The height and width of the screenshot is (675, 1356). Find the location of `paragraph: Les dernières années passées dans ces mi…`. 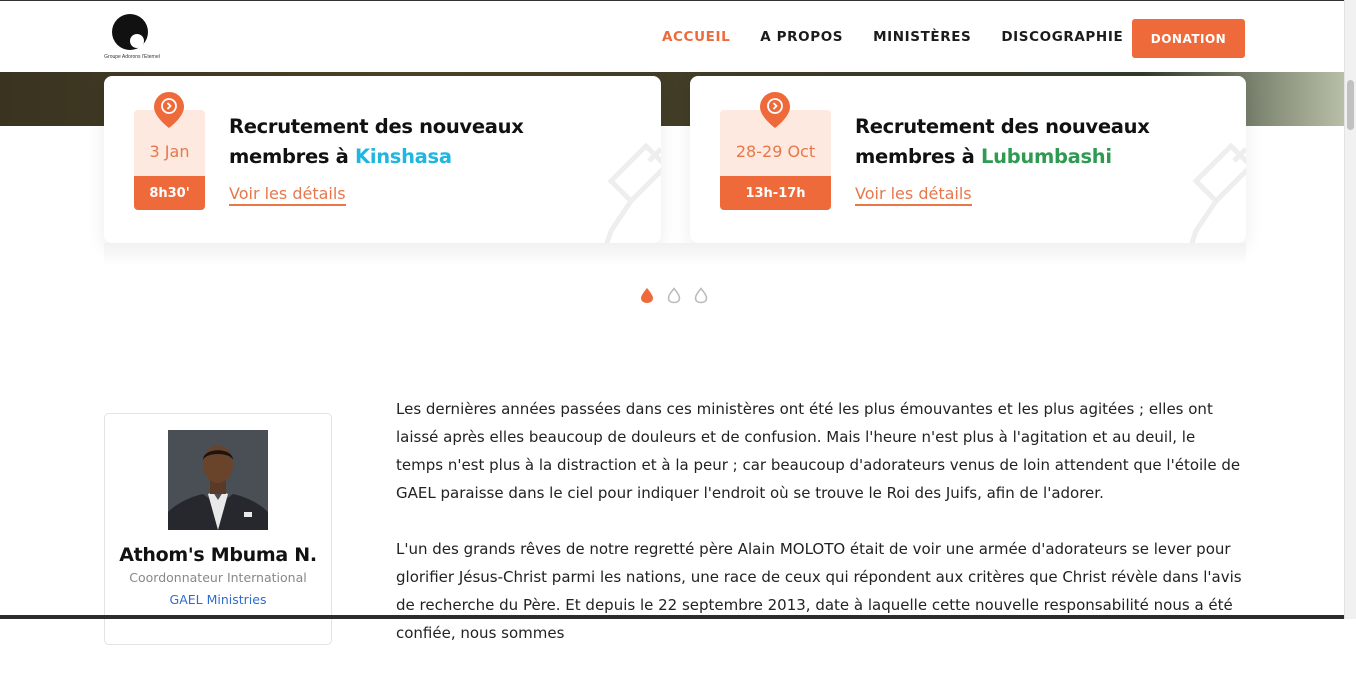

paragraph: Les dernières années passées dans ces mi… is located at coordinates (818, 451).